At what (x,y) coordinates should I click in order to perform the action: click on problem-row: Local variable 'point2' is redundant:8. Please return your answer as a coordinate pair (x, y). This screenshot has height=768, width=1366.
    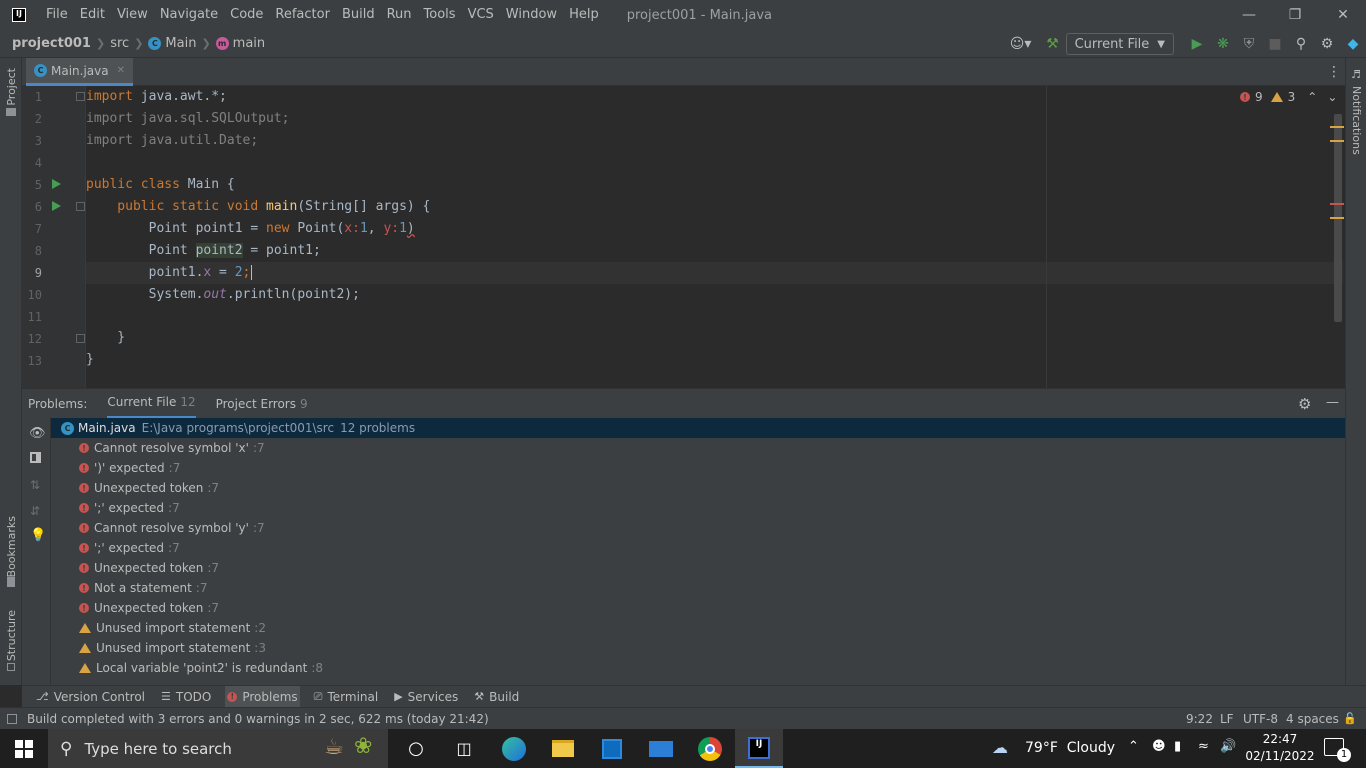
    Looking at the image, I should click on (201, 668).